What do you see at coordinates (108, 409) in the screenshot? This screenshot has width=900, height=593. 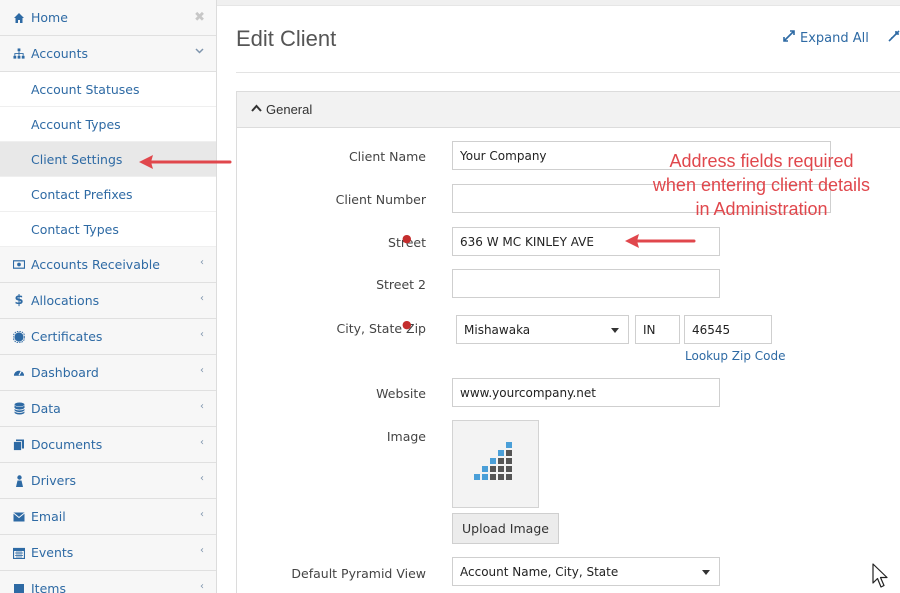 I see `sidebar-item-data: Data ‹` at bounding box center [108, 409].